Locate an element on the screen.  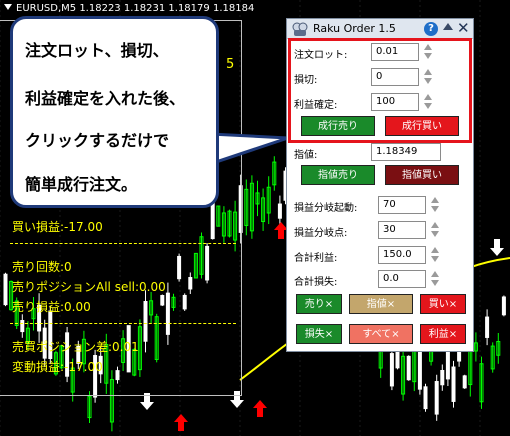
close-icon: ✕ is located at coordinates (463, 28).